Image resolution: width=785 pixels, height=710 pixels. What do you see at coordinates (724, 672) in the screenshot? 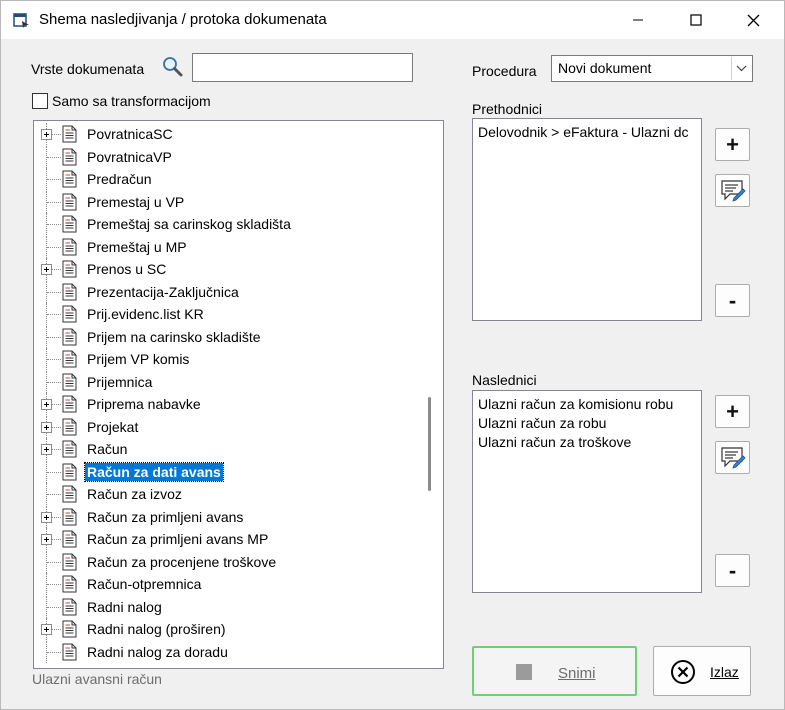
I see `exit-label: Izlaz` at bounding box center [724, 672].